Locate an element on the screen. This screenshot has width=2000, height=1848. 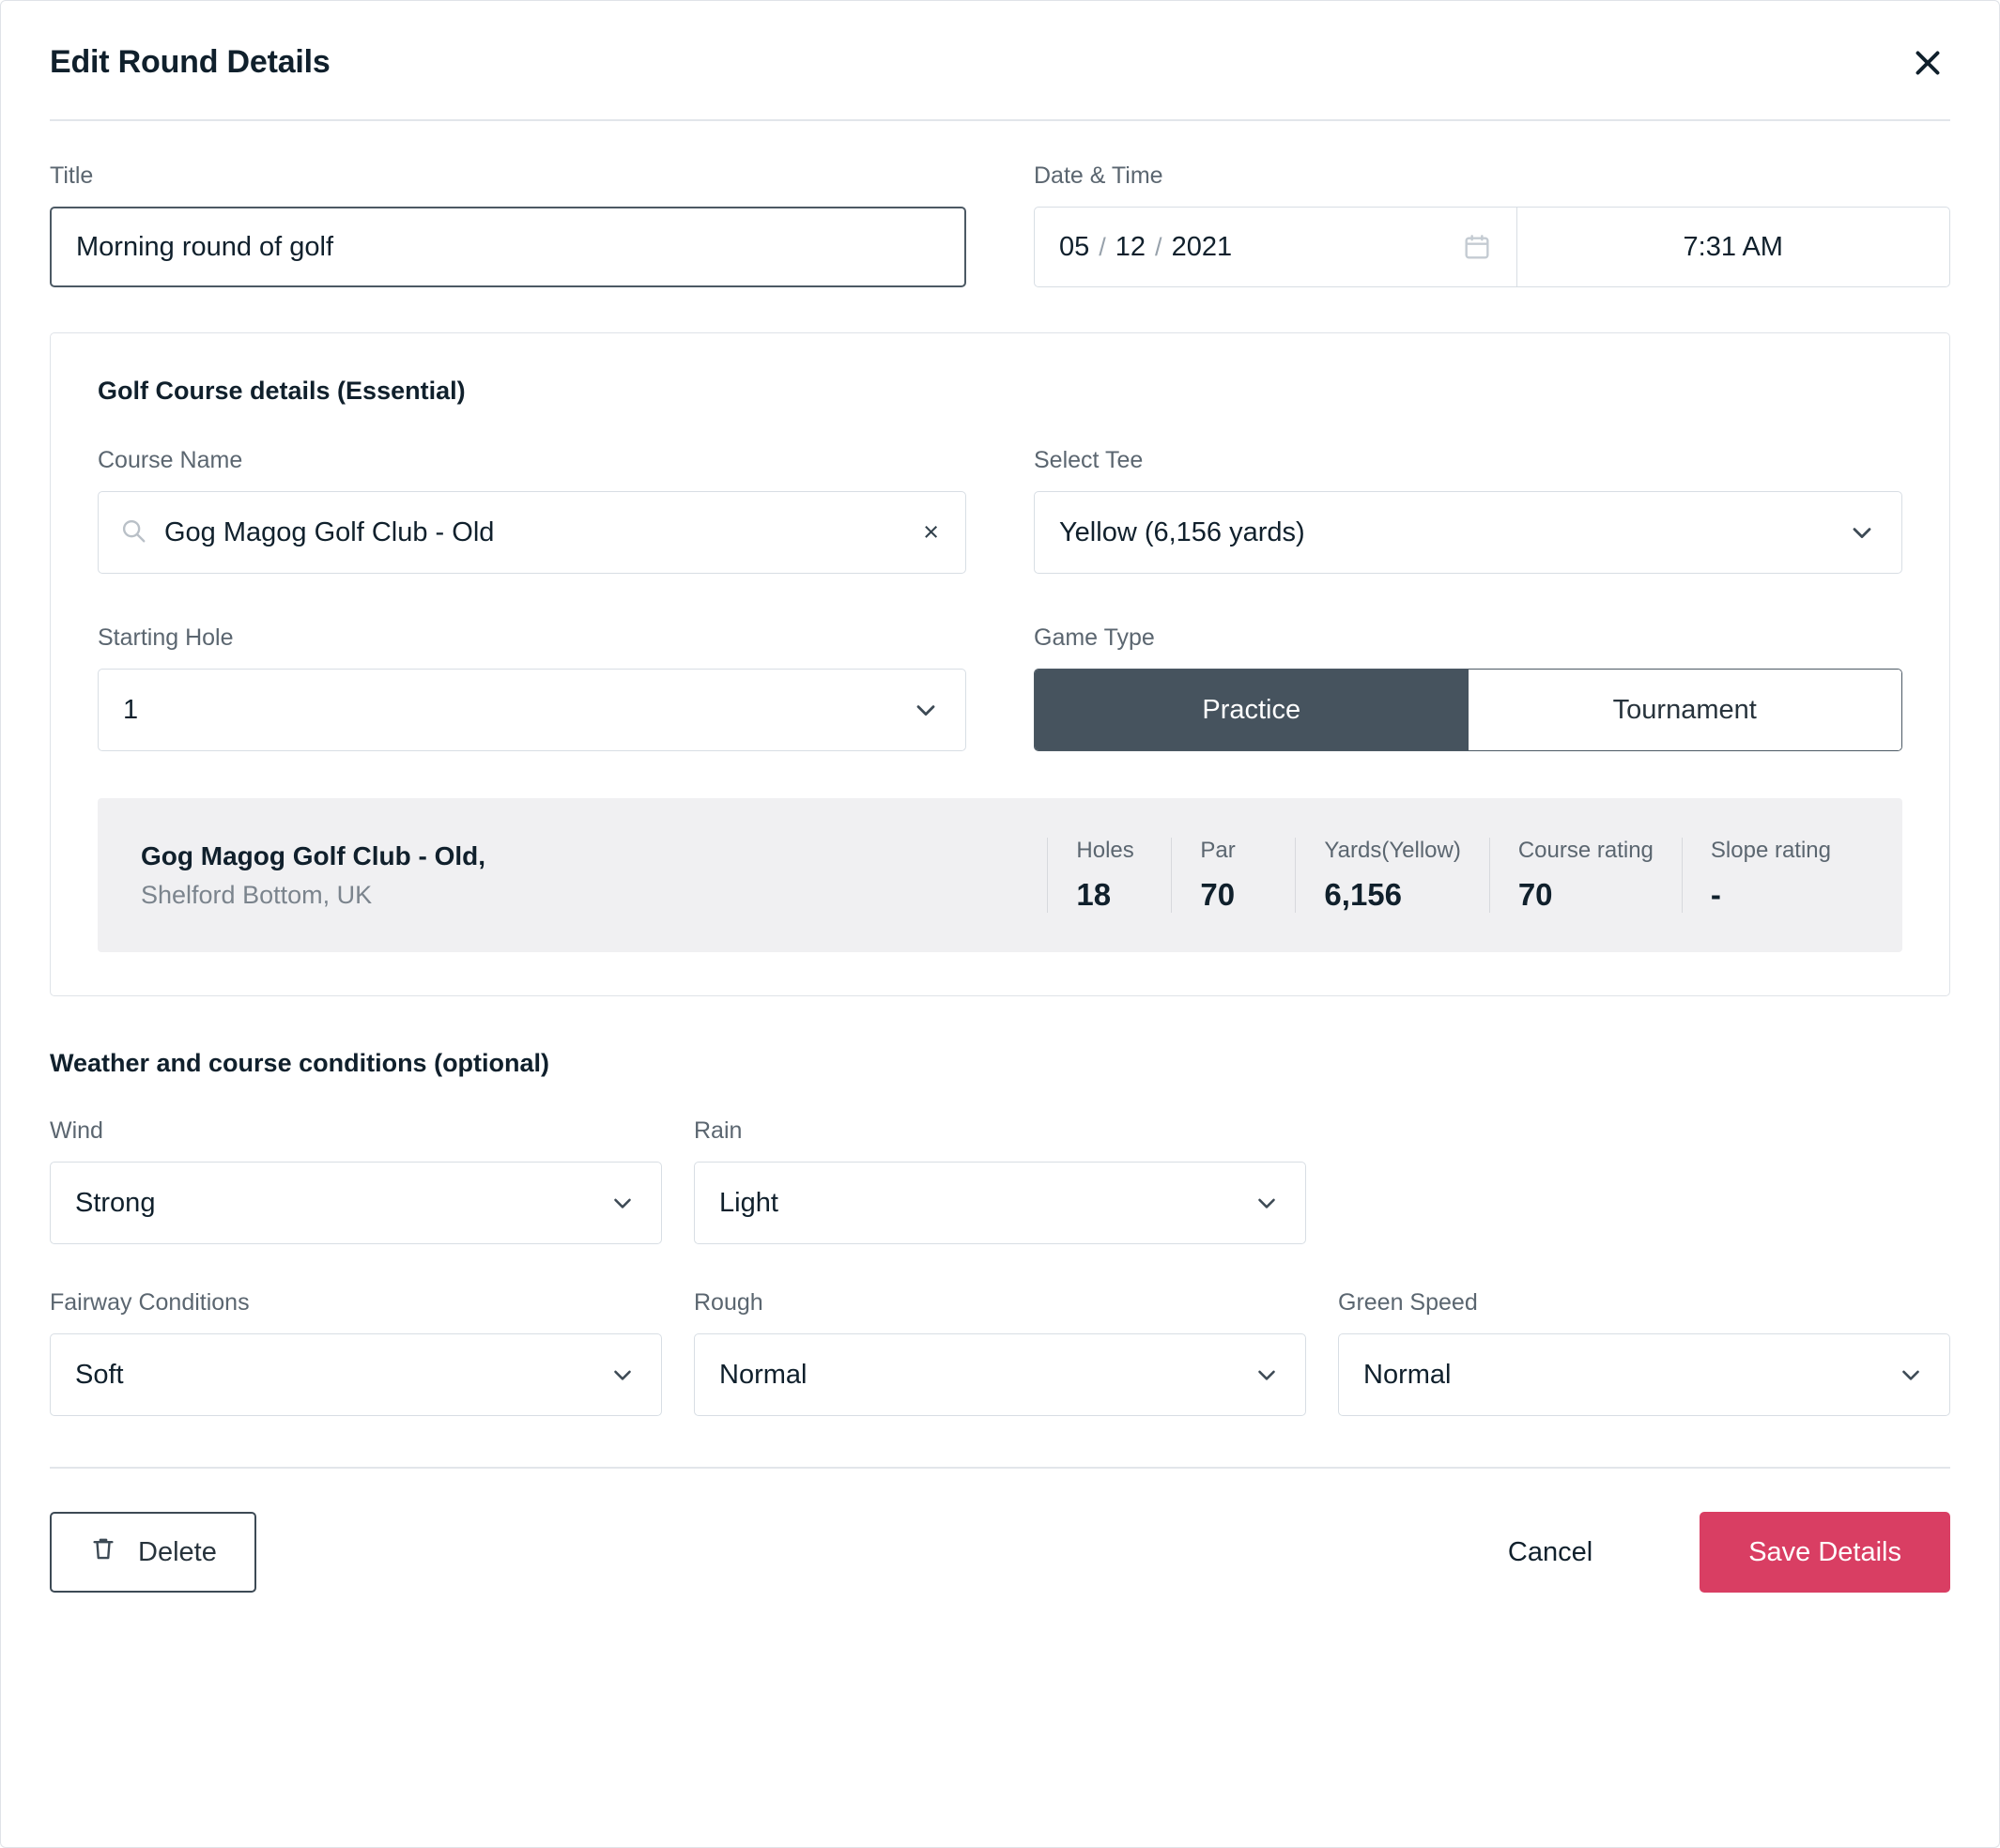
fairway-conditions-value: Soft is located at coordinates (99, 1374).